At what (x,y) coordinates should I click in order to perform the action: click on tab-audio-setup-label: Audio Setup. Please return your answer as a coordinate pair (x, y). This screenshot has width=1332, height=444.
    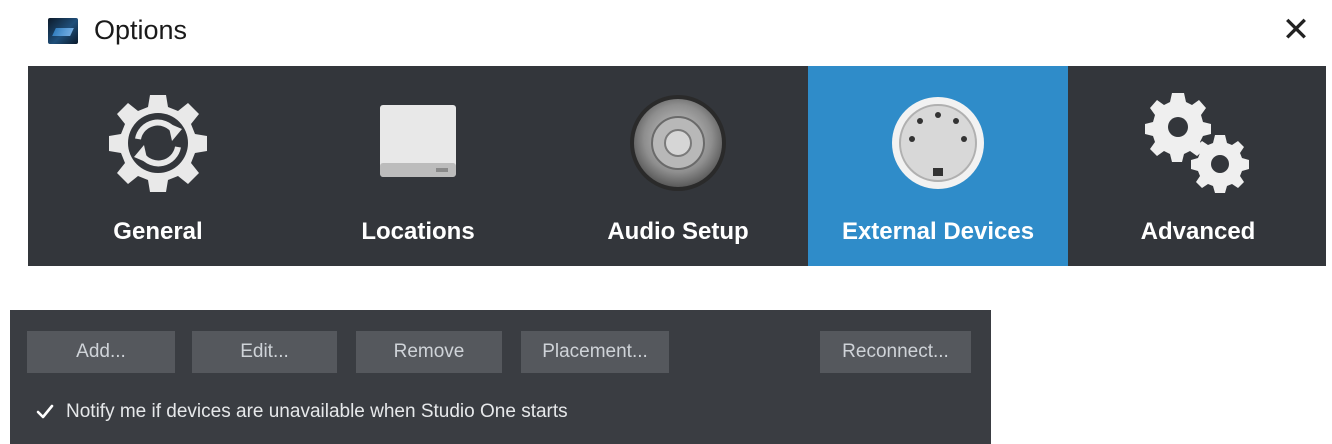
    Looking at the image, I should click on (678, 231).